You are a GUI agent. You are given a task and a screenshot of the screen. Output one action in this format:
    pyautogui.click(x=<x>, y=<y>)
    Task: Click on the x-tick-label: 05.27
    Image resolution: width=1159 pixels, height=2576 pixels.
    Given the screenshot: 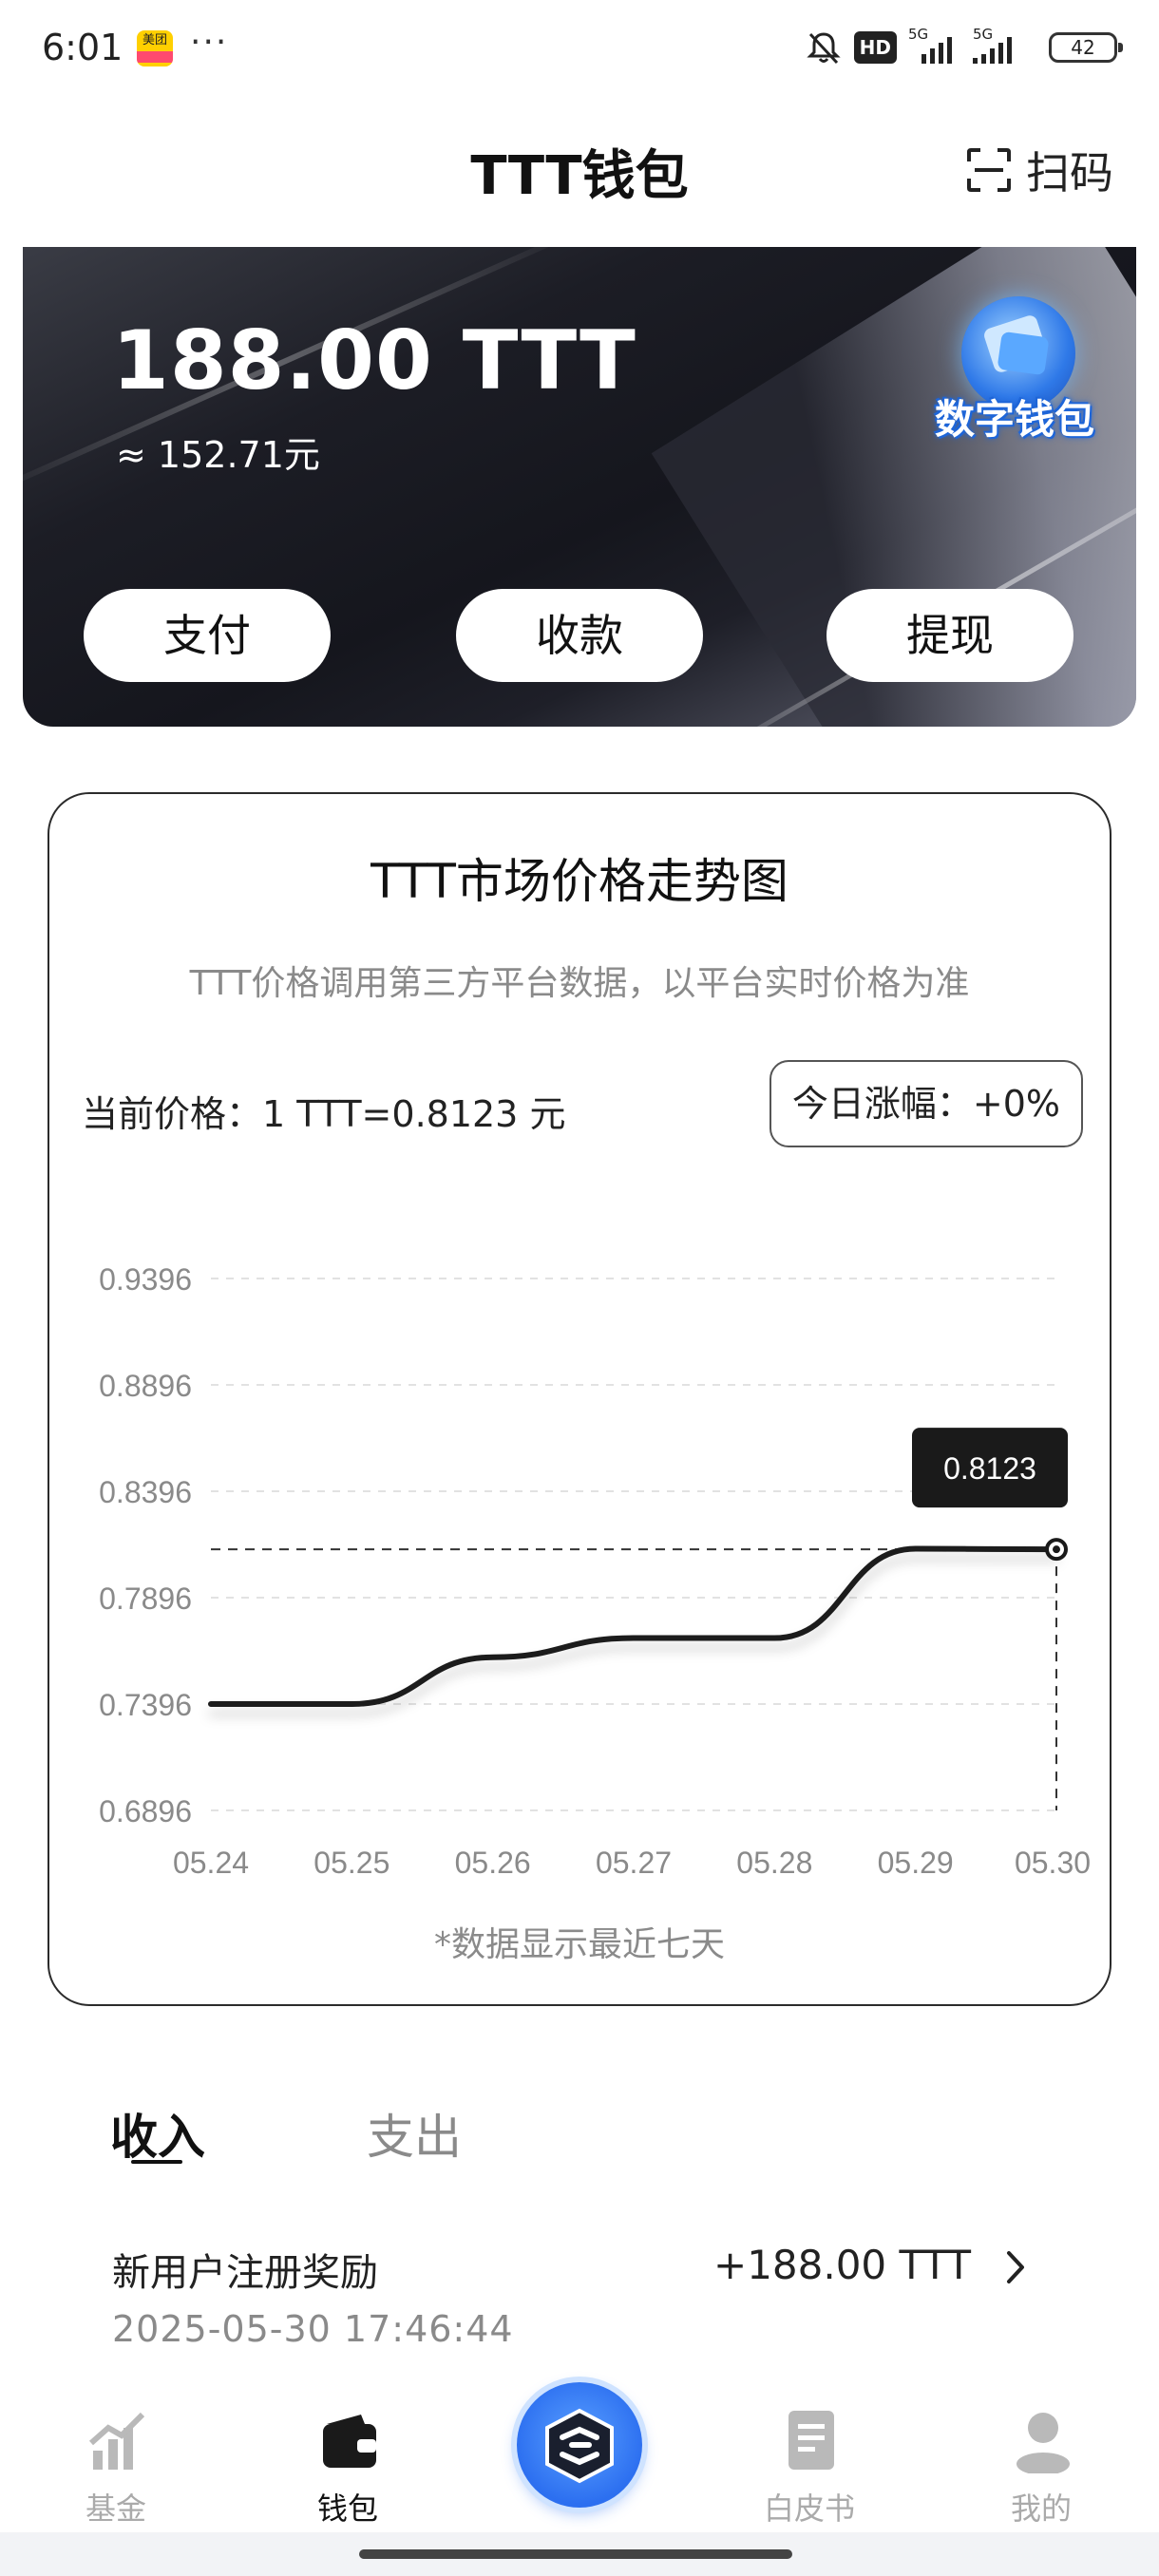 What is the action you would take?
    pyautogui.click(x=634, y=1861)
    